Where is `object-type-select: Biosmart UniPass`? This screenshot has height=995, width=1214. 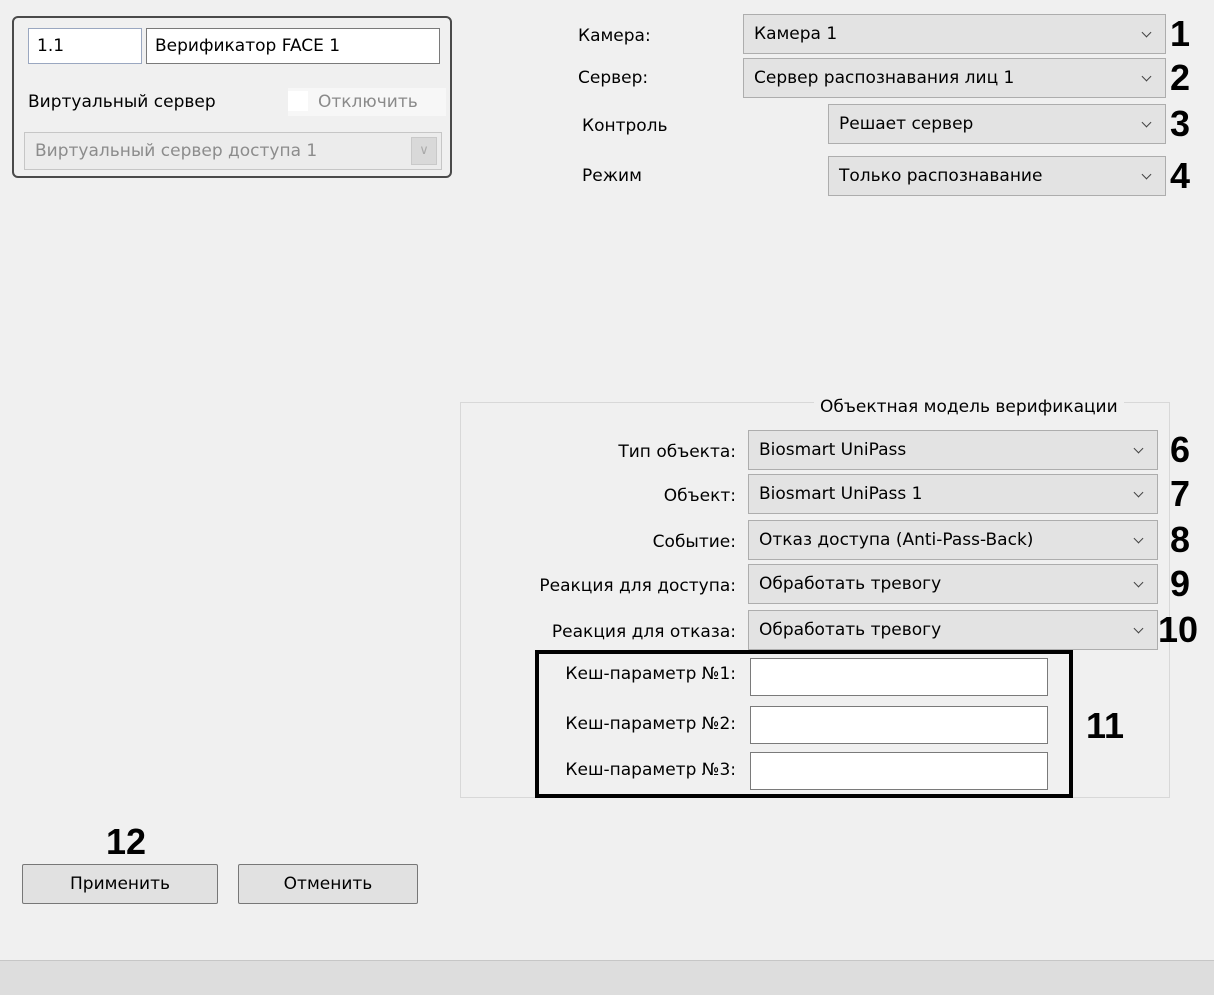
object-type-select: Biosmart UniPass is located at coordinates (953, 450).